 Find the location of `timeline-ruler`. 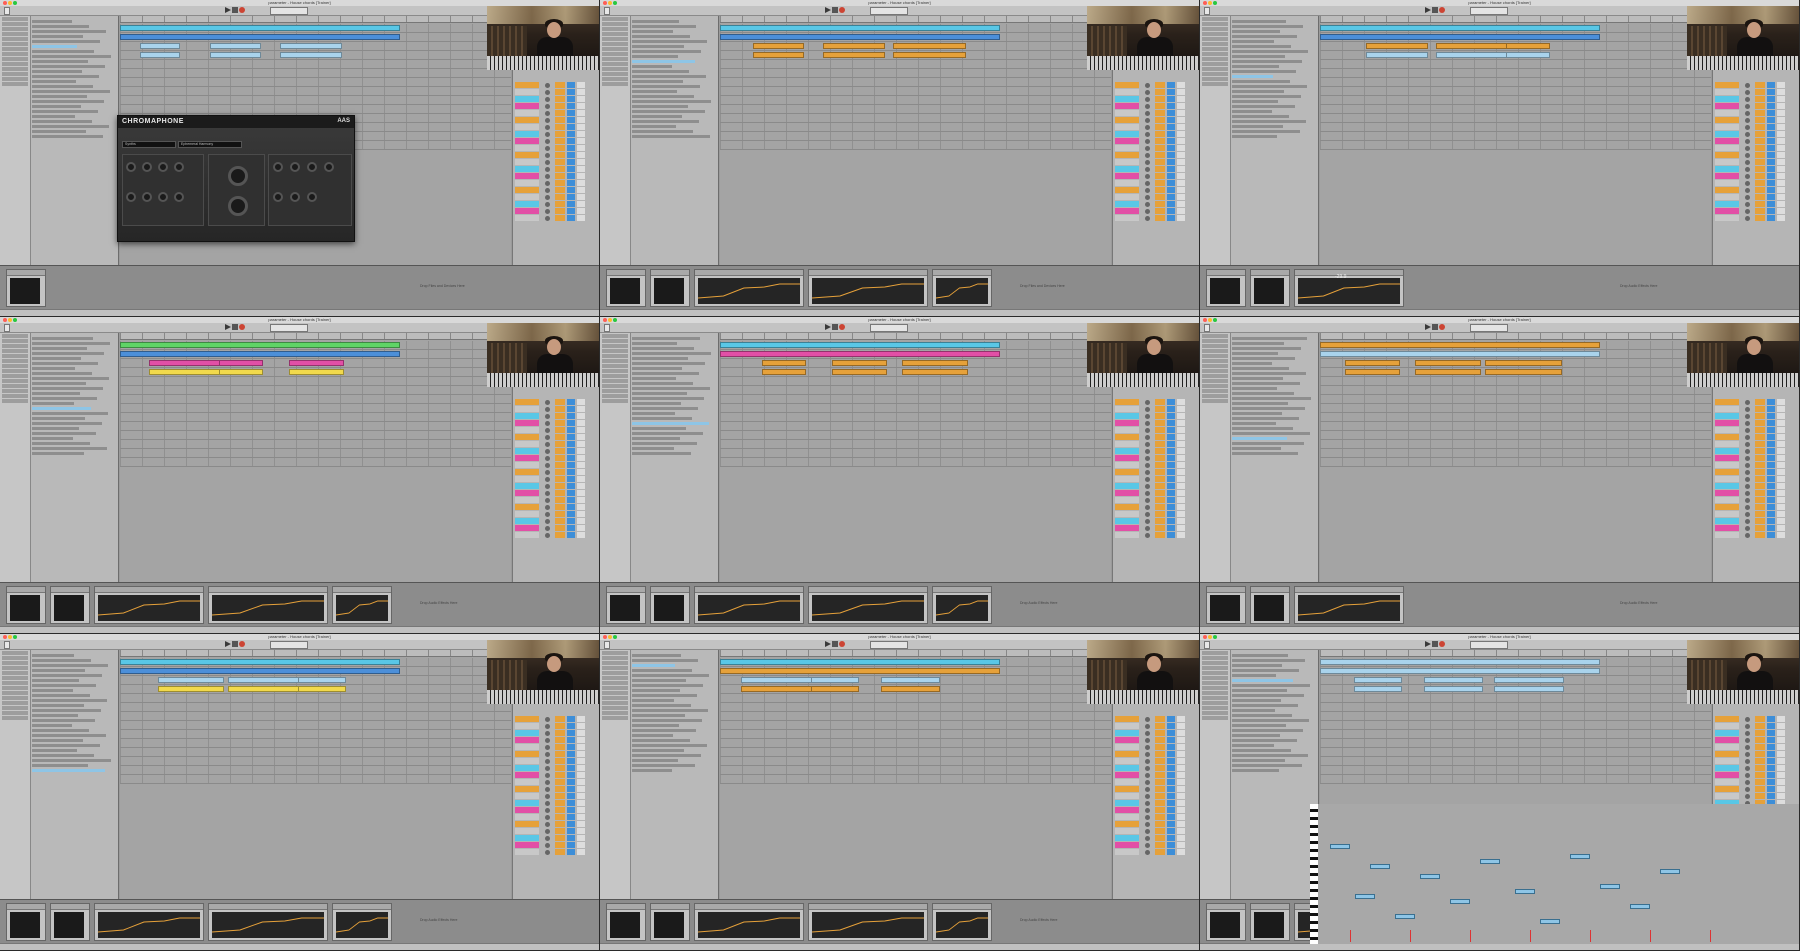

timeline-ruler is located at coordinates (1515, 653).